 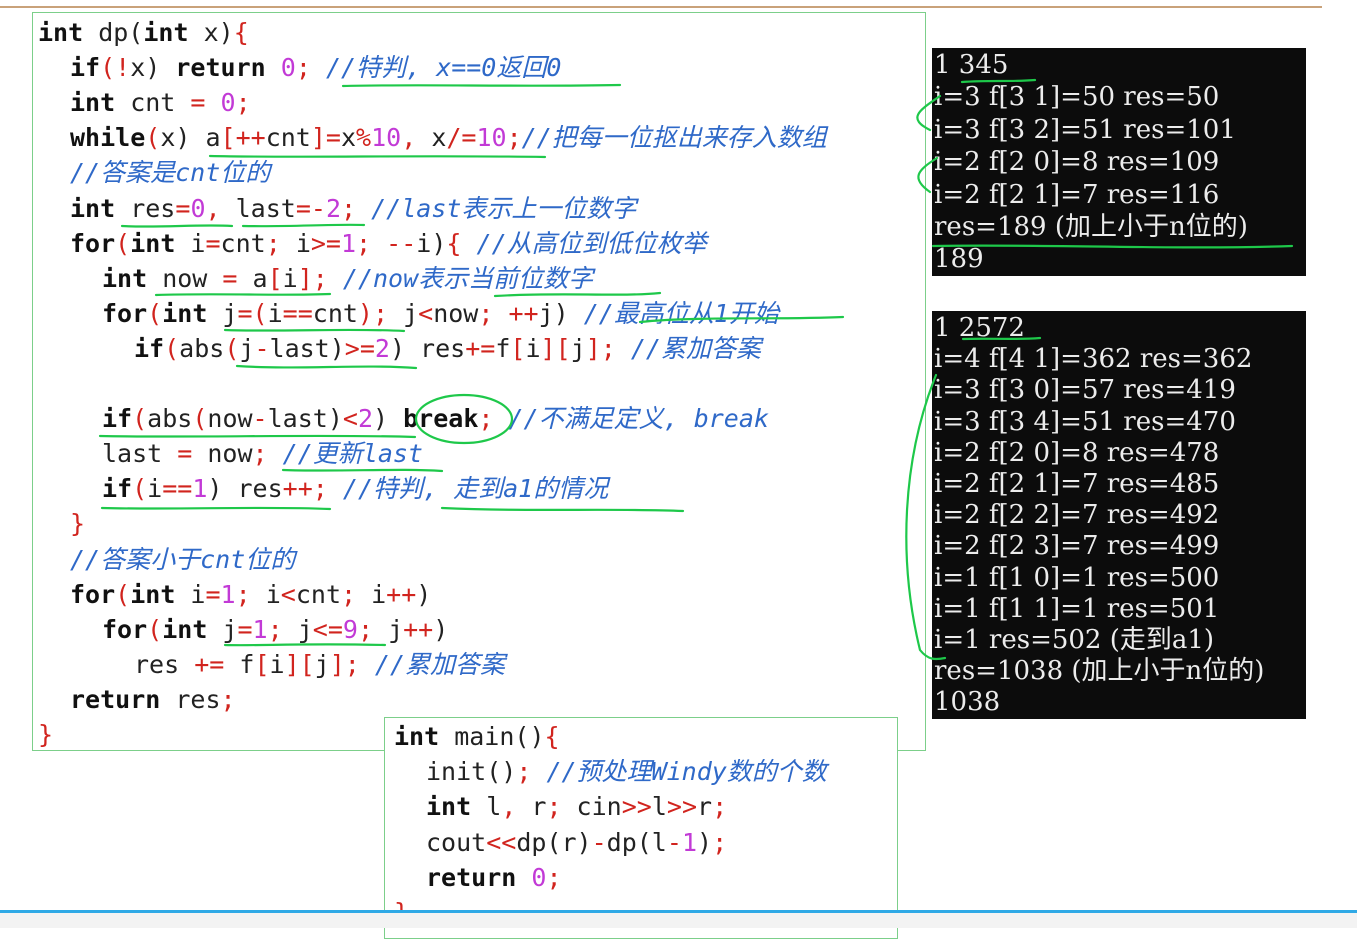 I want to click on code-token: //特判, 走到a1的情况, so click(x=475, y=489).